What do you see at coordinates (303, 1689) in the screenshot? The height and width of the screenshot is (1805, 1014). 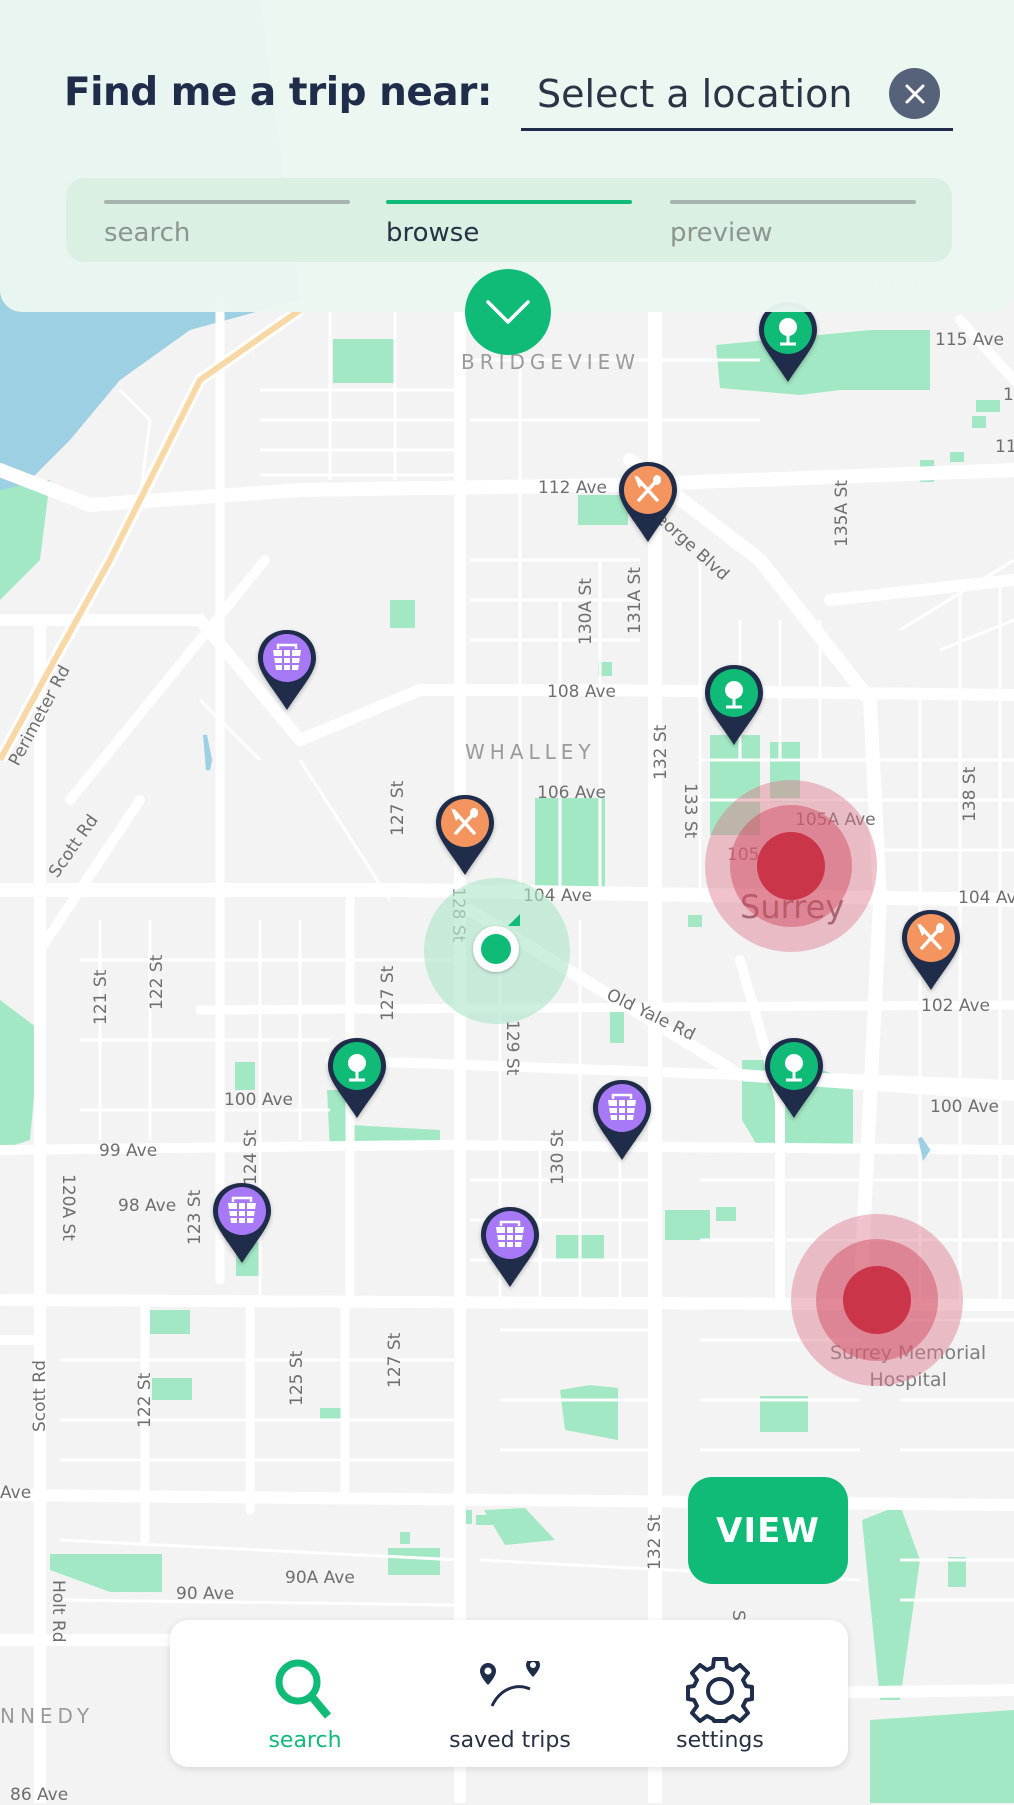 I see `search-icon` at bounding box center [303, 1689].